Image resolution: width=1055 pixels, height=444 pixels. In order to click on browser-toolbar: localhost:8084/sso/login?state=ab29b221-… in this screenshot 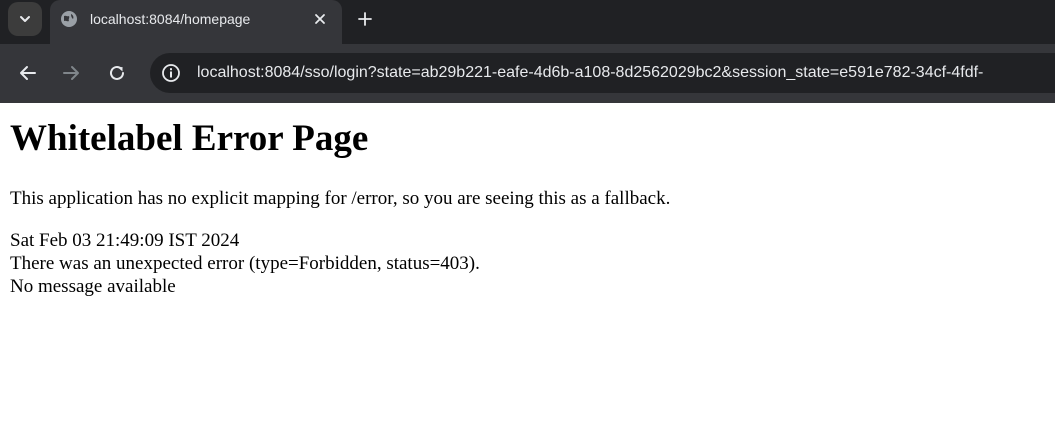, I will do `click(527, 73)`.